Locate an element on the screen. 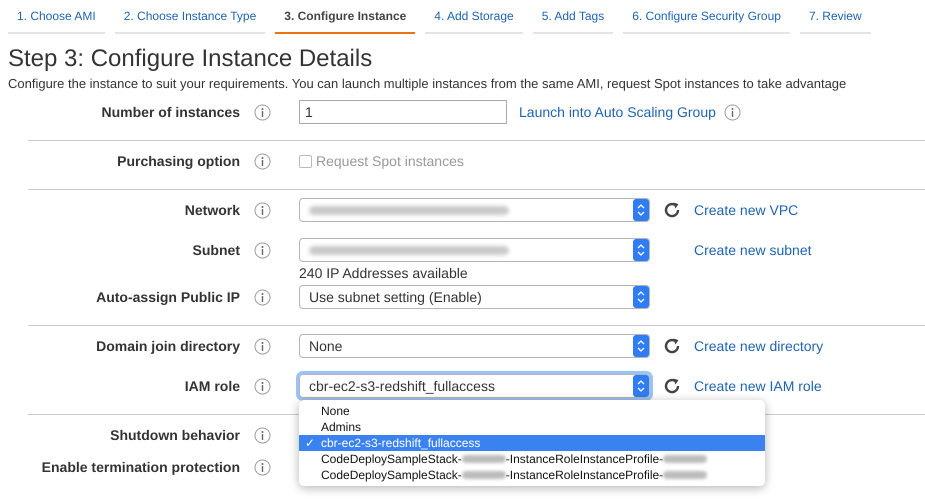  instance-count-field: 1 is located at coordinates (403, 112).